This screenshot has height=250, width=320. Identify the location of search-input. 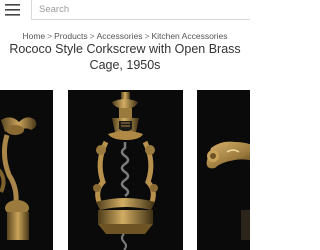
(139, 9).